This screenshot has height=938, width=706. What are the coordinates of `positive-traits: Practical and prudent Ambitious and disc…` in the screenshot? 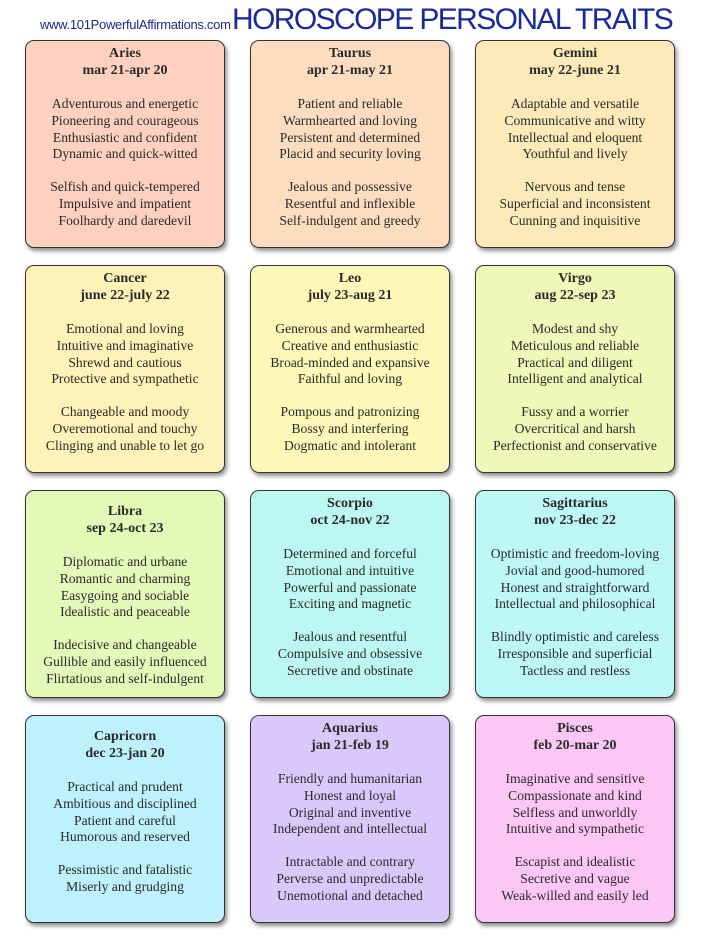 It's located at (125, 812).